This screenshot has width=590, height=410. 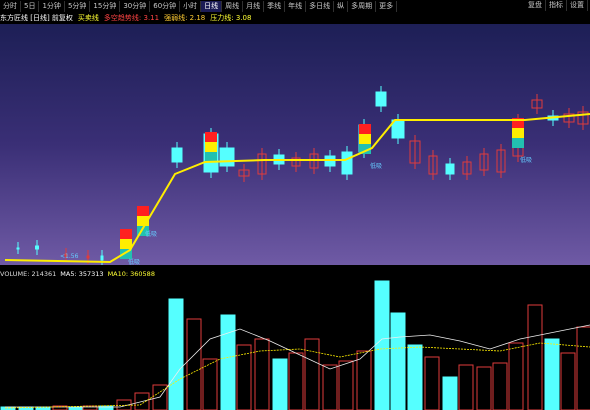 What do you see at coordinates (254, 6) in the screenshot?
I see `period-tab-10: 月线` at bounding box center [254, 6].